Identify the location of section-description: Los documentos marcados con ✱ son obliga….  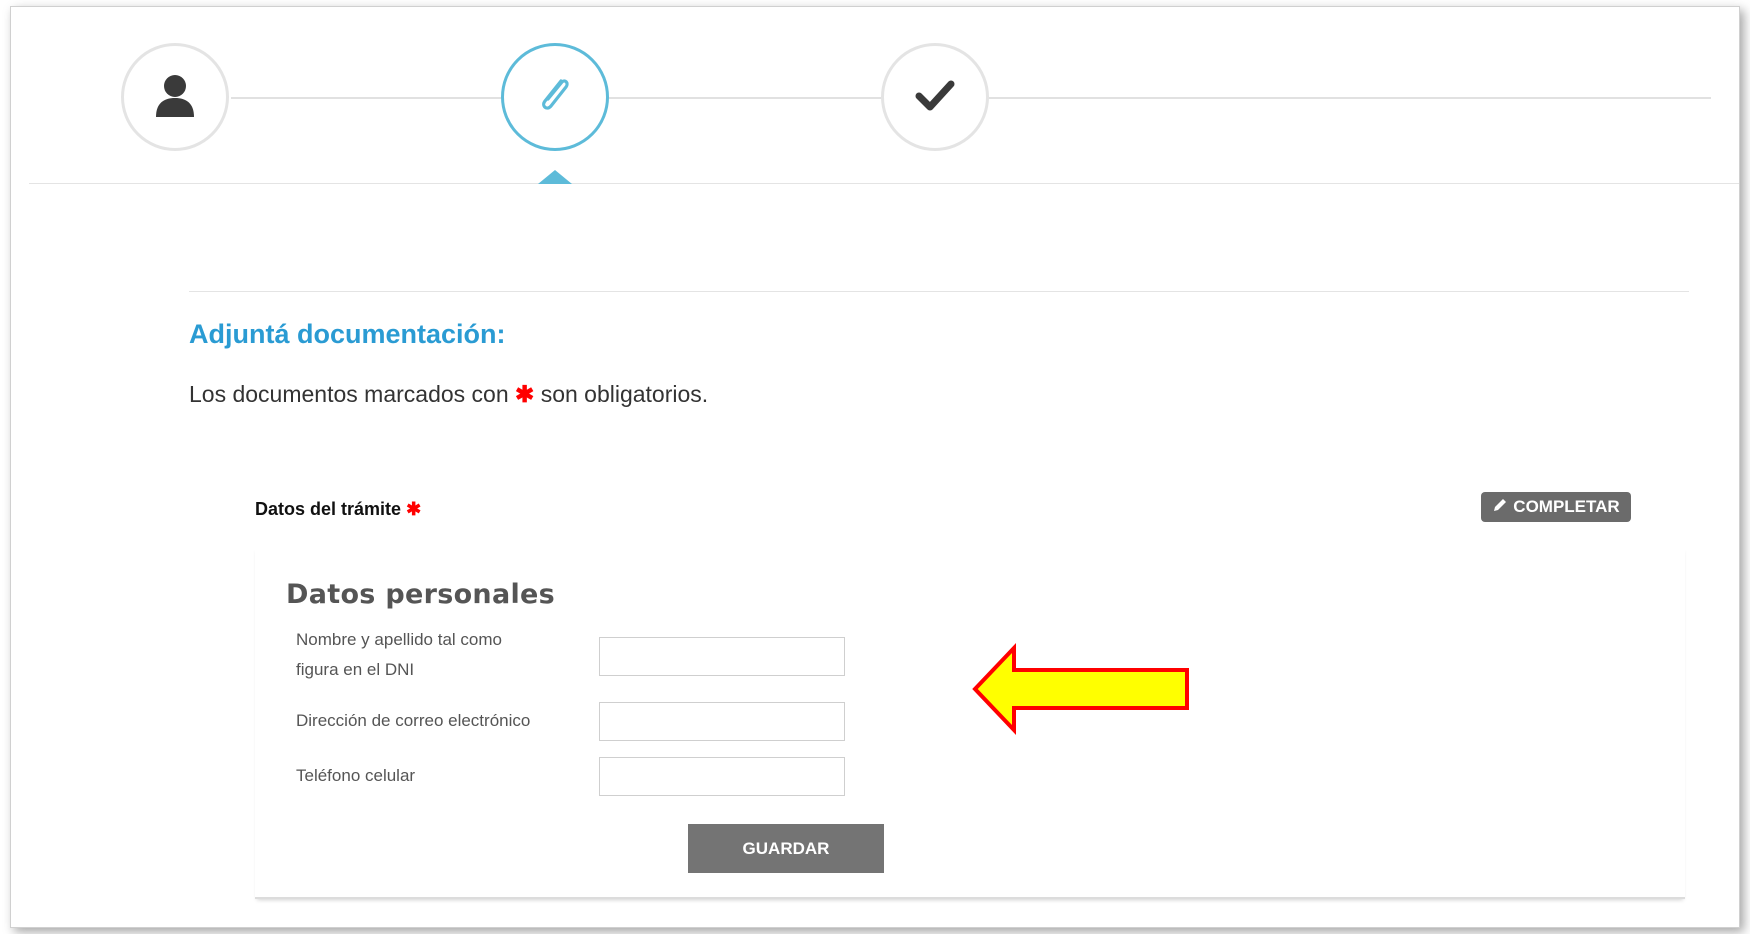
(448, 394).